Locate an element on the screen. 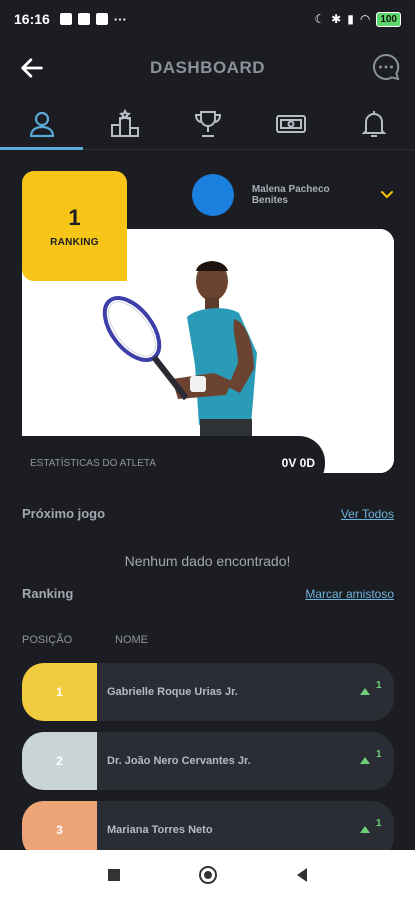 This screenshot has height=900, width=415. tab-money is located at coordinates (290, 123).